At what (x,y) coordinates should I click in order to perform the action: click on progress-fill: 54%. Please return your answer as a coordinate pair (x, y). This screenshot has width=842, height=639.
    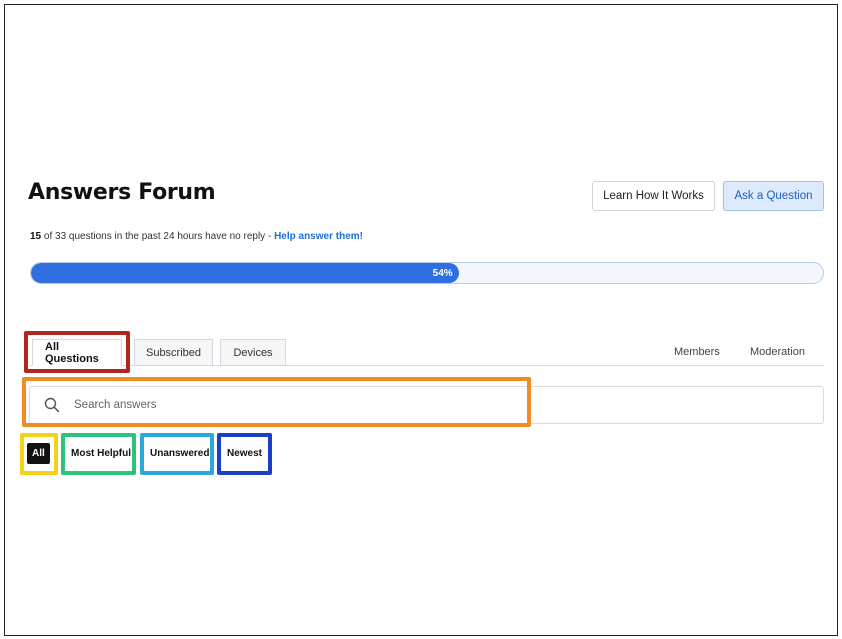
    Looking at the image, I should click on (245, 273).